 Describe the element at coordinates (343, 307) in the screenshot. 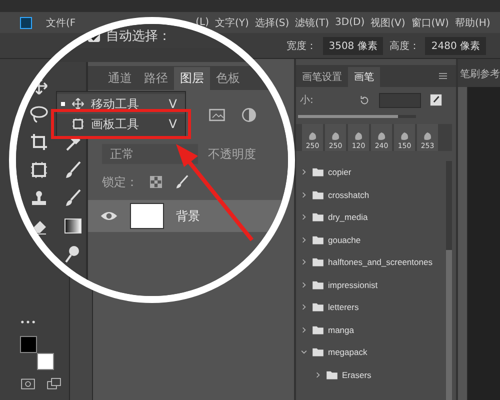

I see `folder-name: letterers` at that location.